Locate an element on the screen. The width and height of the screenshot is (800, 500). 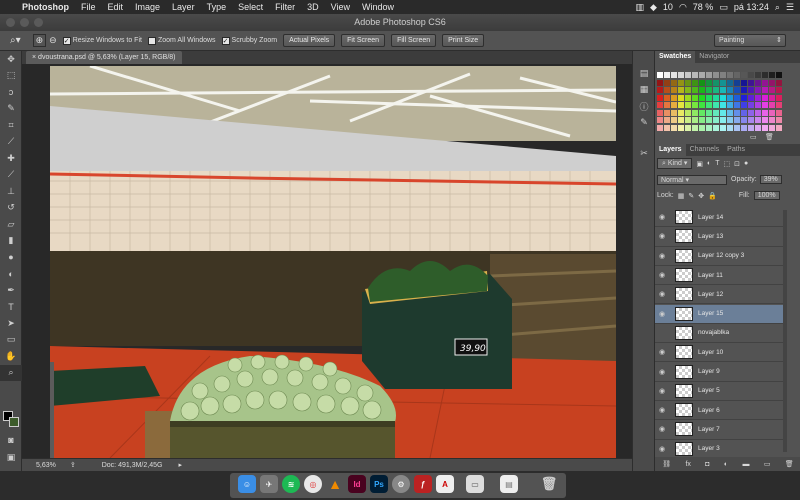
preview-icon: ▭ is located at coordinates (475, 484).